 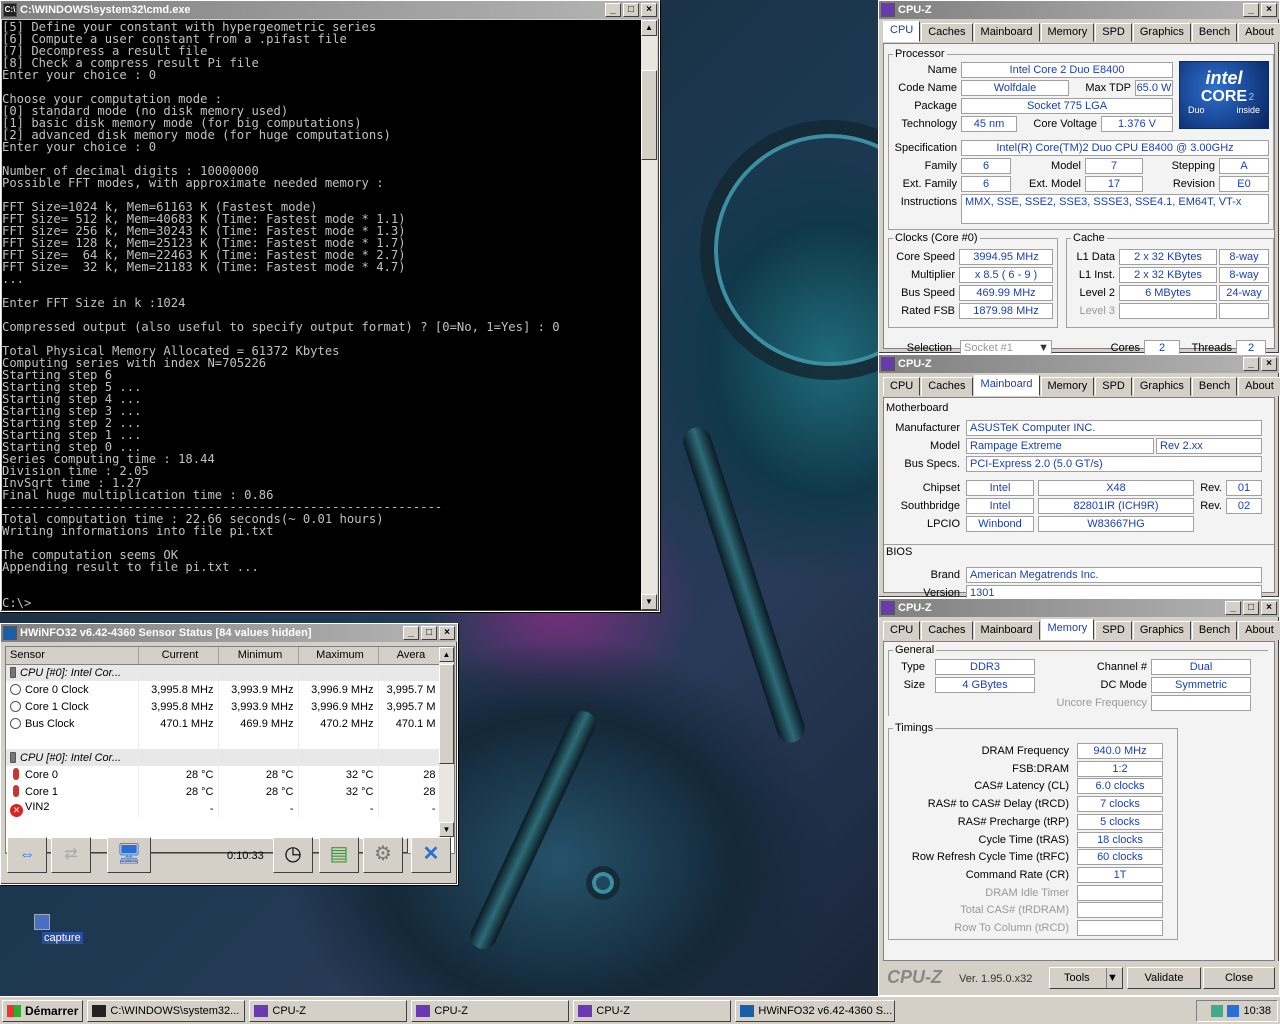 I want to click on clock-icon: ◷, so click(x=293, y=855).